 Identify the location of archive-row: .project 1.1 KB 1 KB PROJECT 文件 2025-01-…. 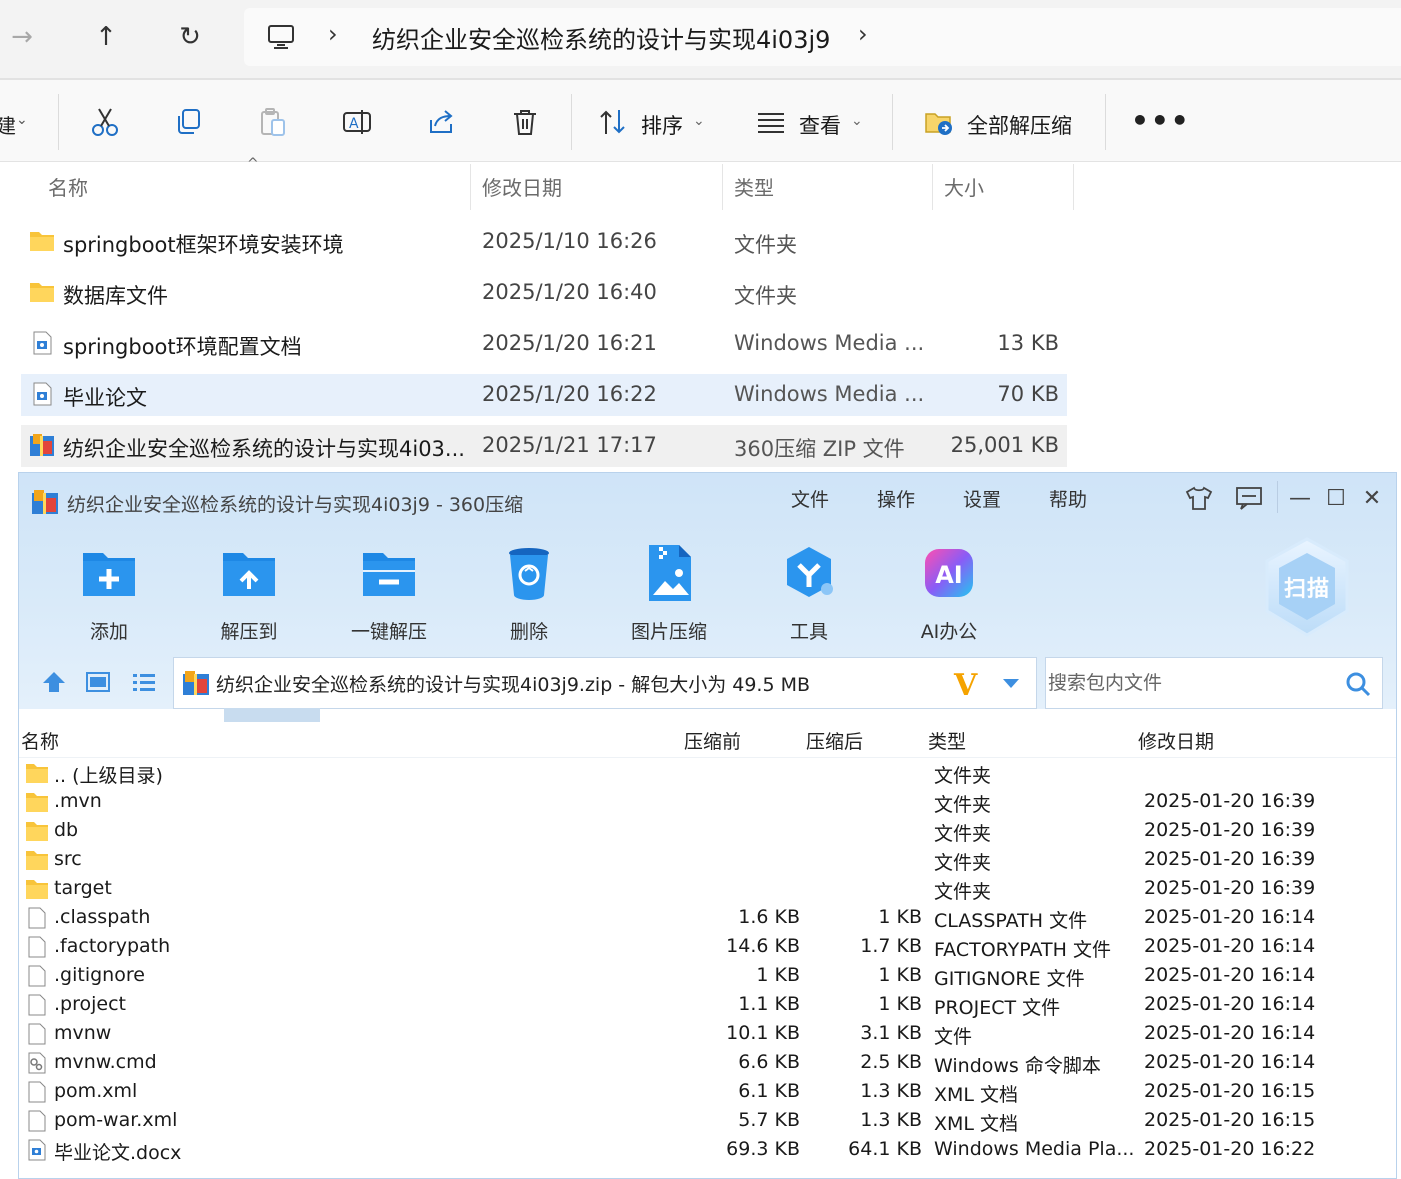
(707, 1005).